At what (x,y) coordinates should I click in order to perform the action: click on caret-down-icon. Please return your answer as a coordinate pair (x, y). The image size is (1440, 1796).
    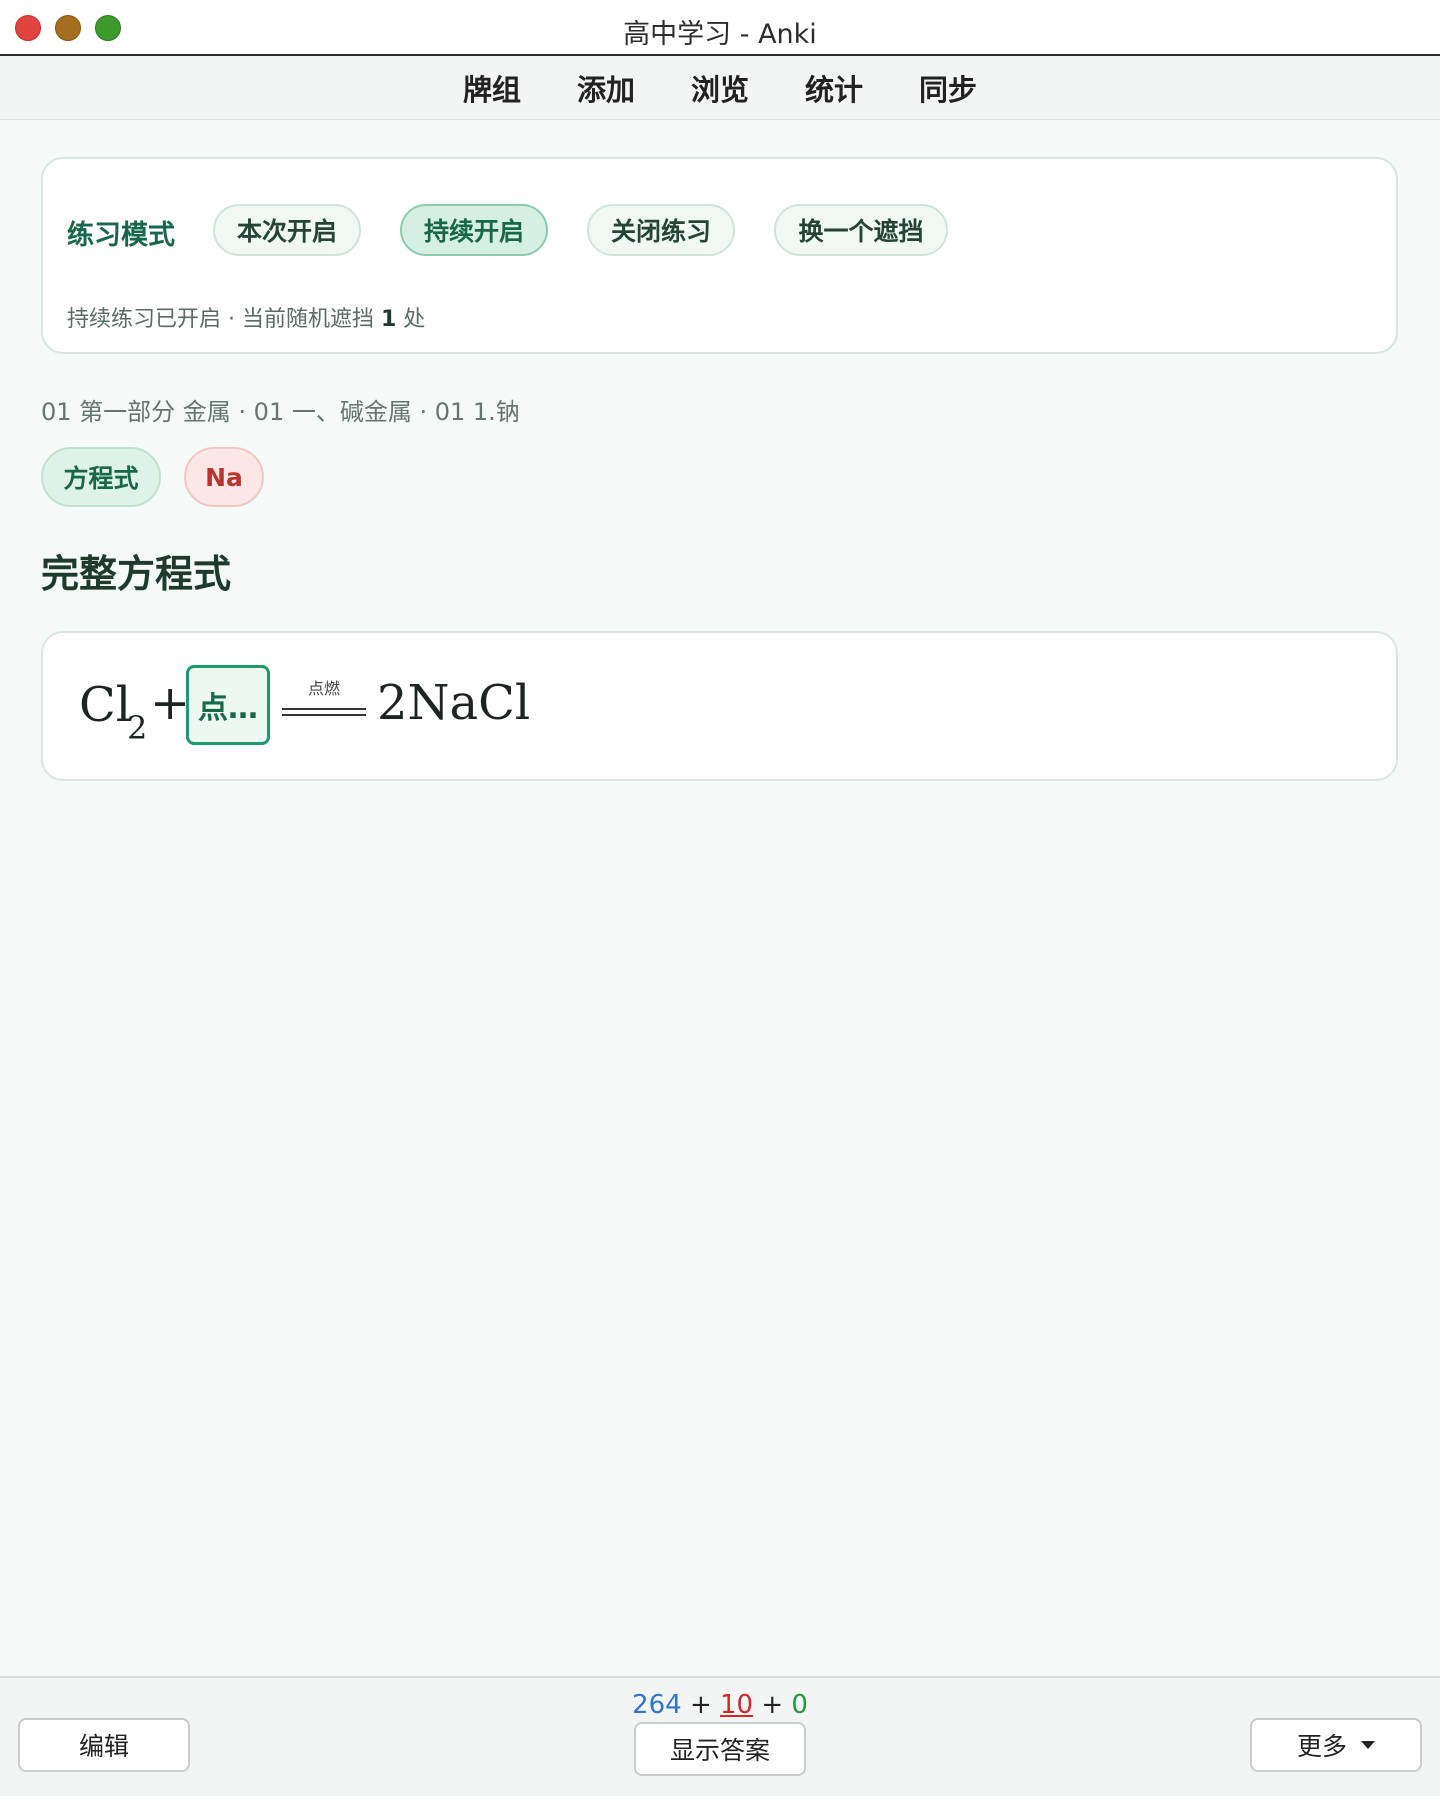
    Looking at the image, I should click on (1368, 1745).